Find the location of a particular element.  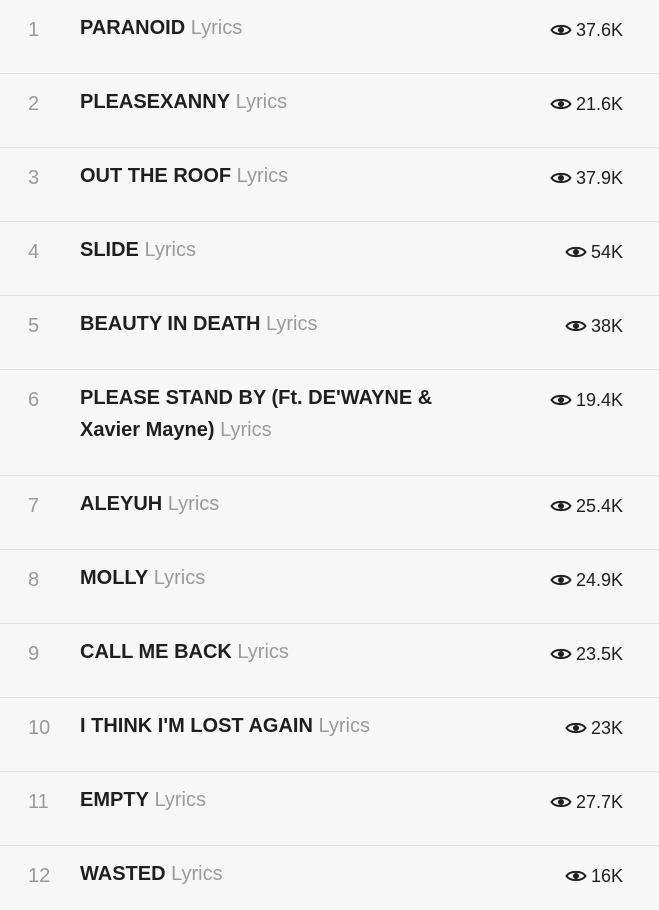

view-count-value: 54K is located at coordinates (606, 252).